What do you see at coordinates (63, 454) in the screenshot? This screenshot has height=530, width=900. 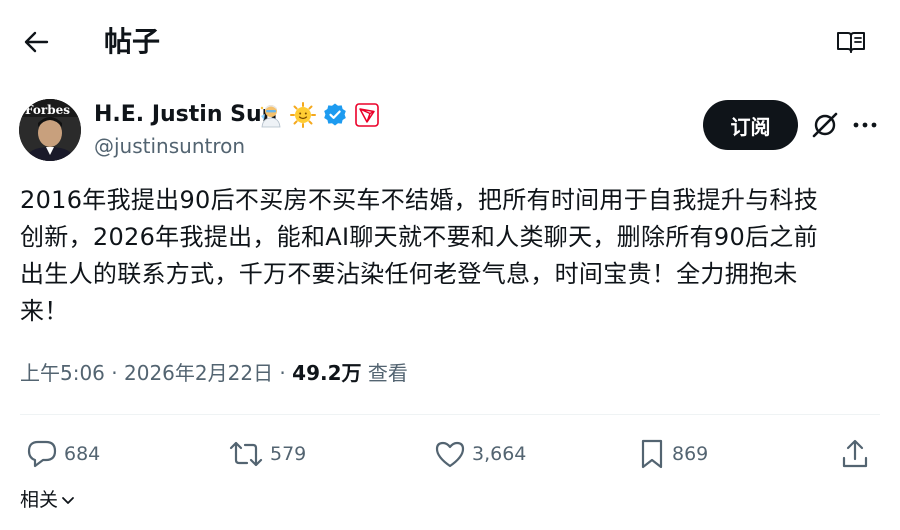 I see `reply-button: 684` at bounding box center [63, 454].